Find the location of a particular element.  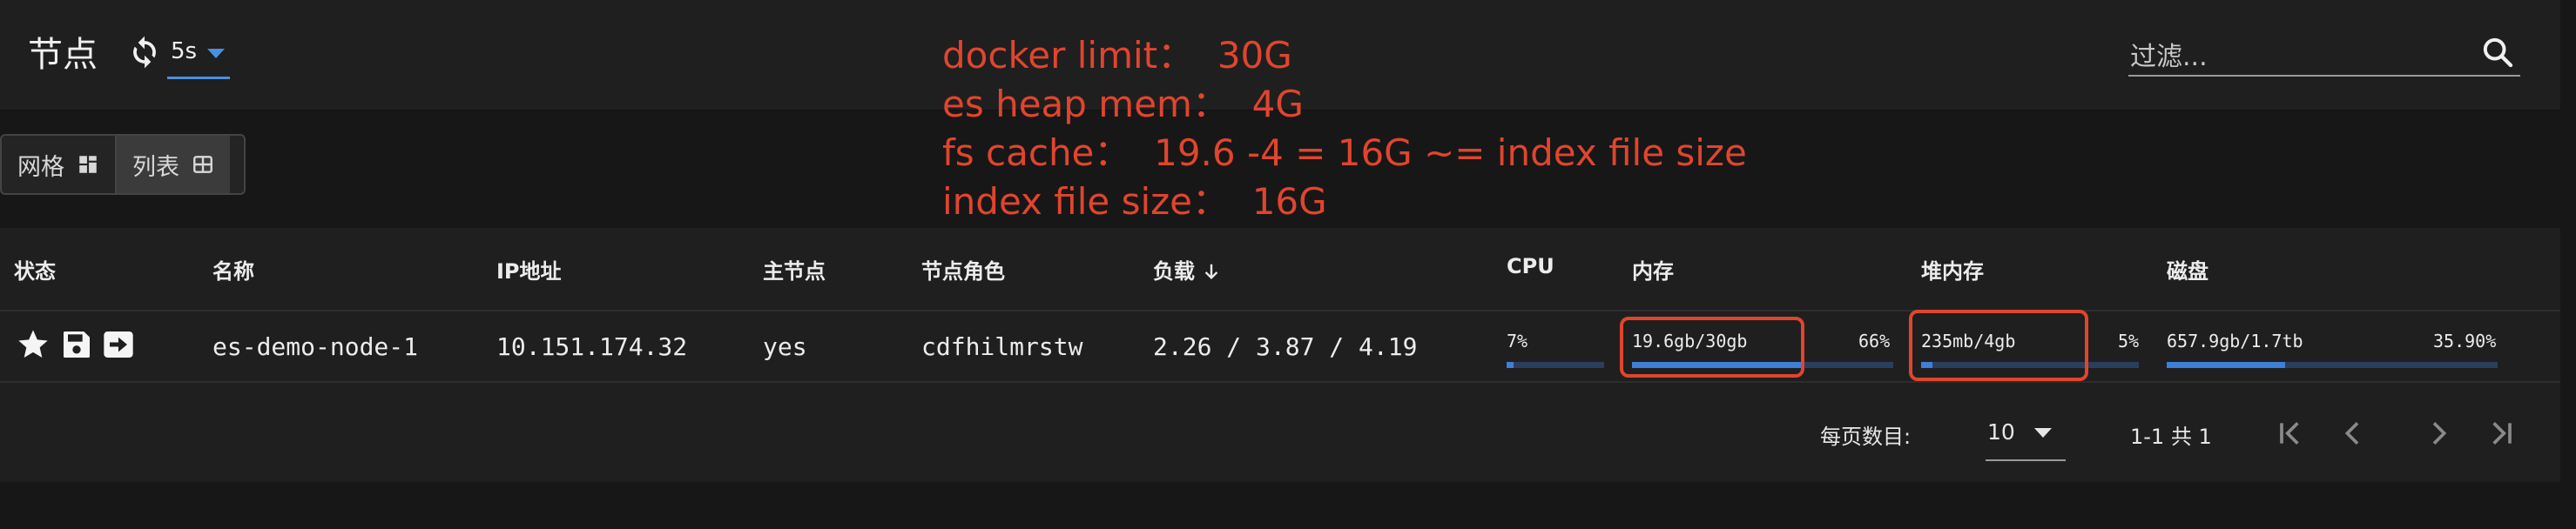

grid-icon is located at coordinates (88, 164).